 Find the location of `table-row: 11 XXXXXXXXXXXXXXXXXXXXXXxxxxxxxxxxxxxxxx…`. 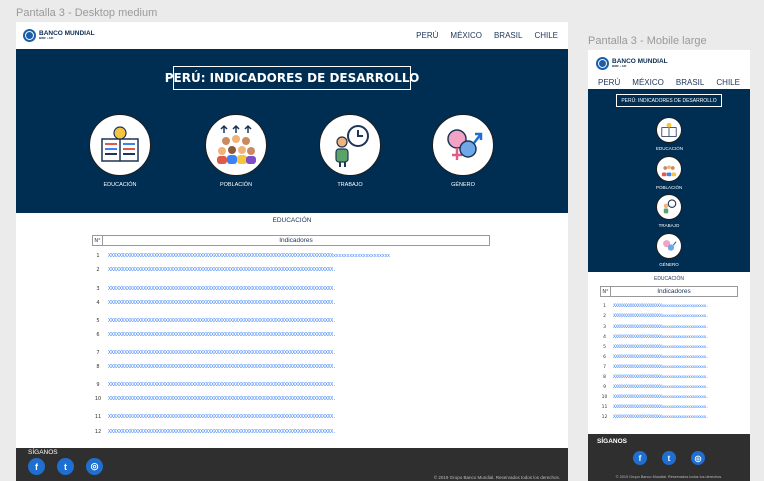

table-row: 11 XXXXXXXXXXXXXXXXXXXXXXxxxxxxxxxxxxxxxx… is located at coordinates (654, 407).